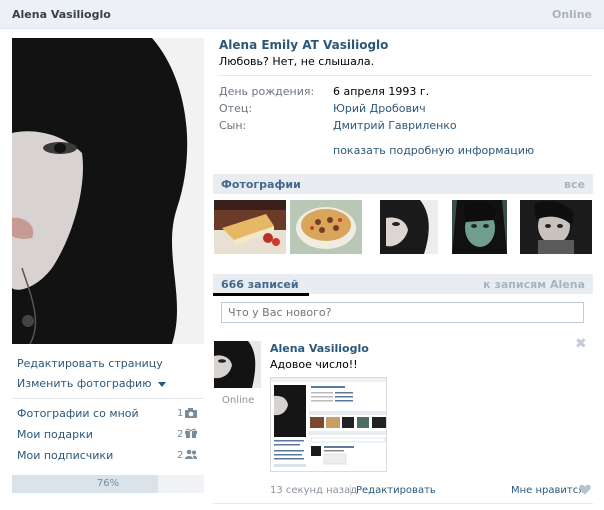 Image resolution: width=604 pixels, height=510 pixels. Describe the element at coordinates (571, 14) in the screenshot. I see `online-status: Online` at that location.